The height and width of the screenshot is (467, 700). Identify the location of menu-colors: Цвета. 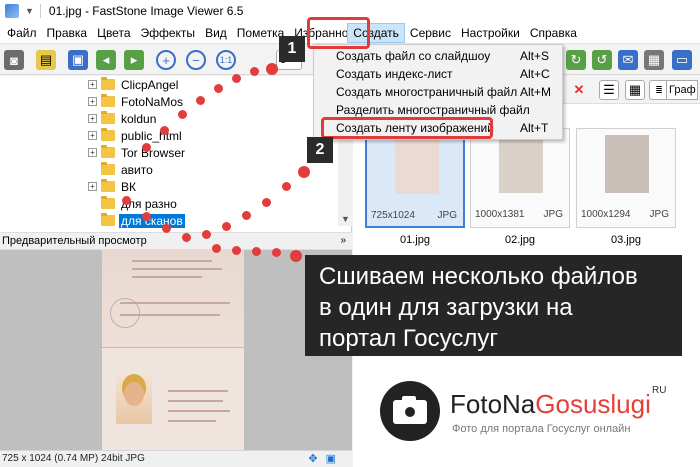
(113, 33).